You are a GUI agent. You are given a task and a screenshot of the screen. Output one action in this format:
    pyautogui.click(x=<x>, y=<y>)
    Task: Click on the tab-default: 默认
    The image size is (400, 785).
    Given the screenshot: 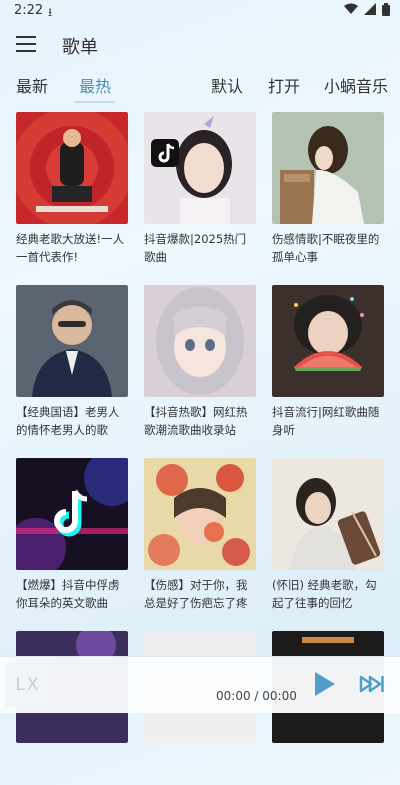 What is the action you would take?
    pyautogui.click(x=227, y=85)
    